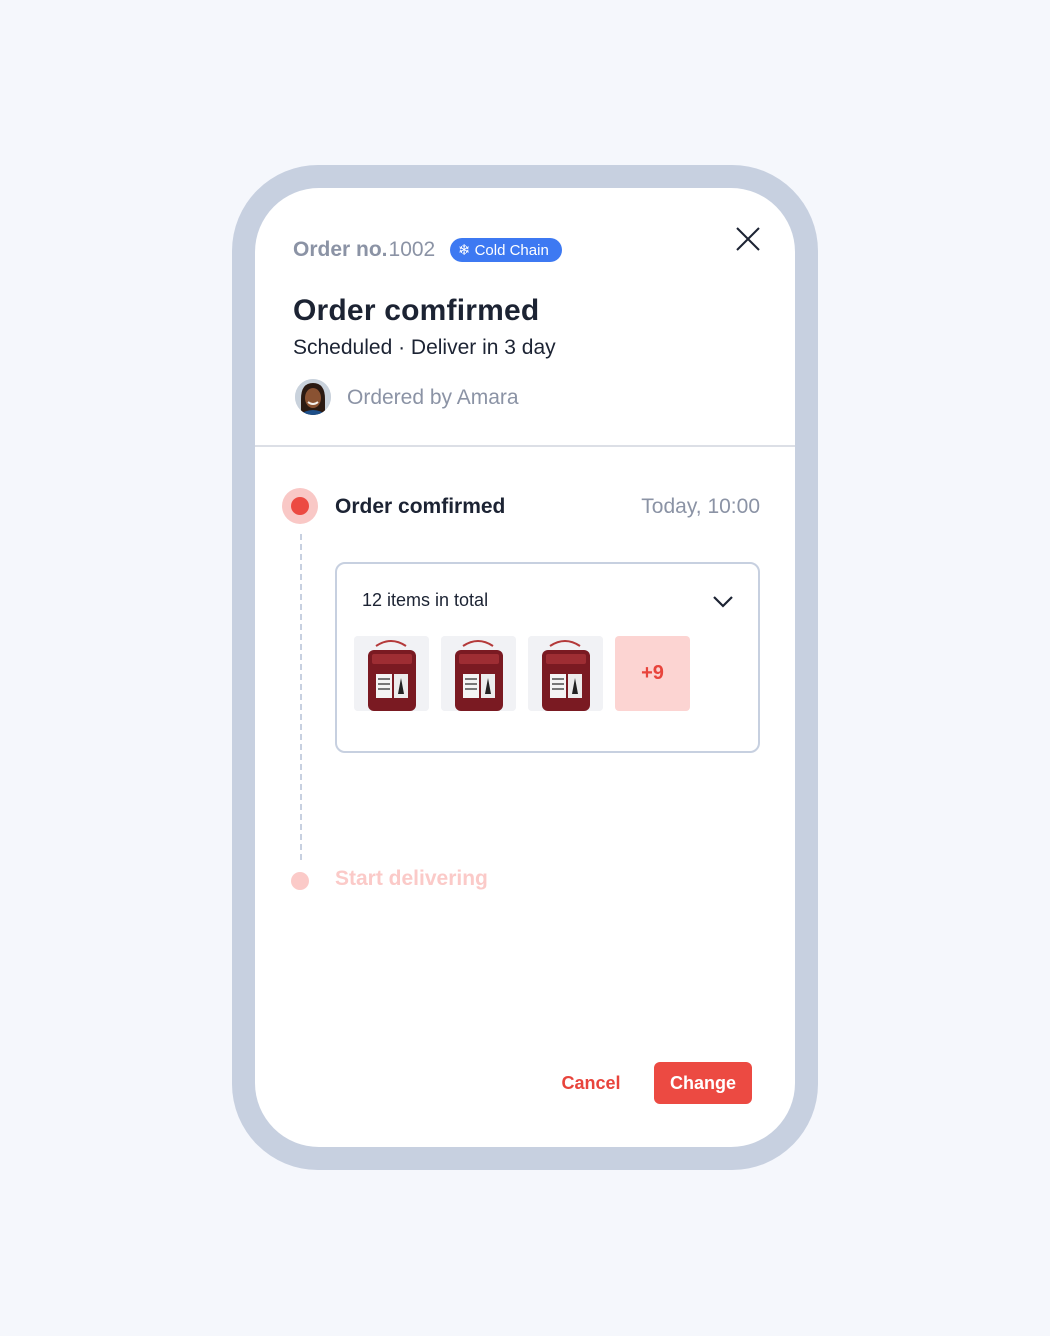  I want to click on items-total-label: 12 items in total, so click(425, 600).